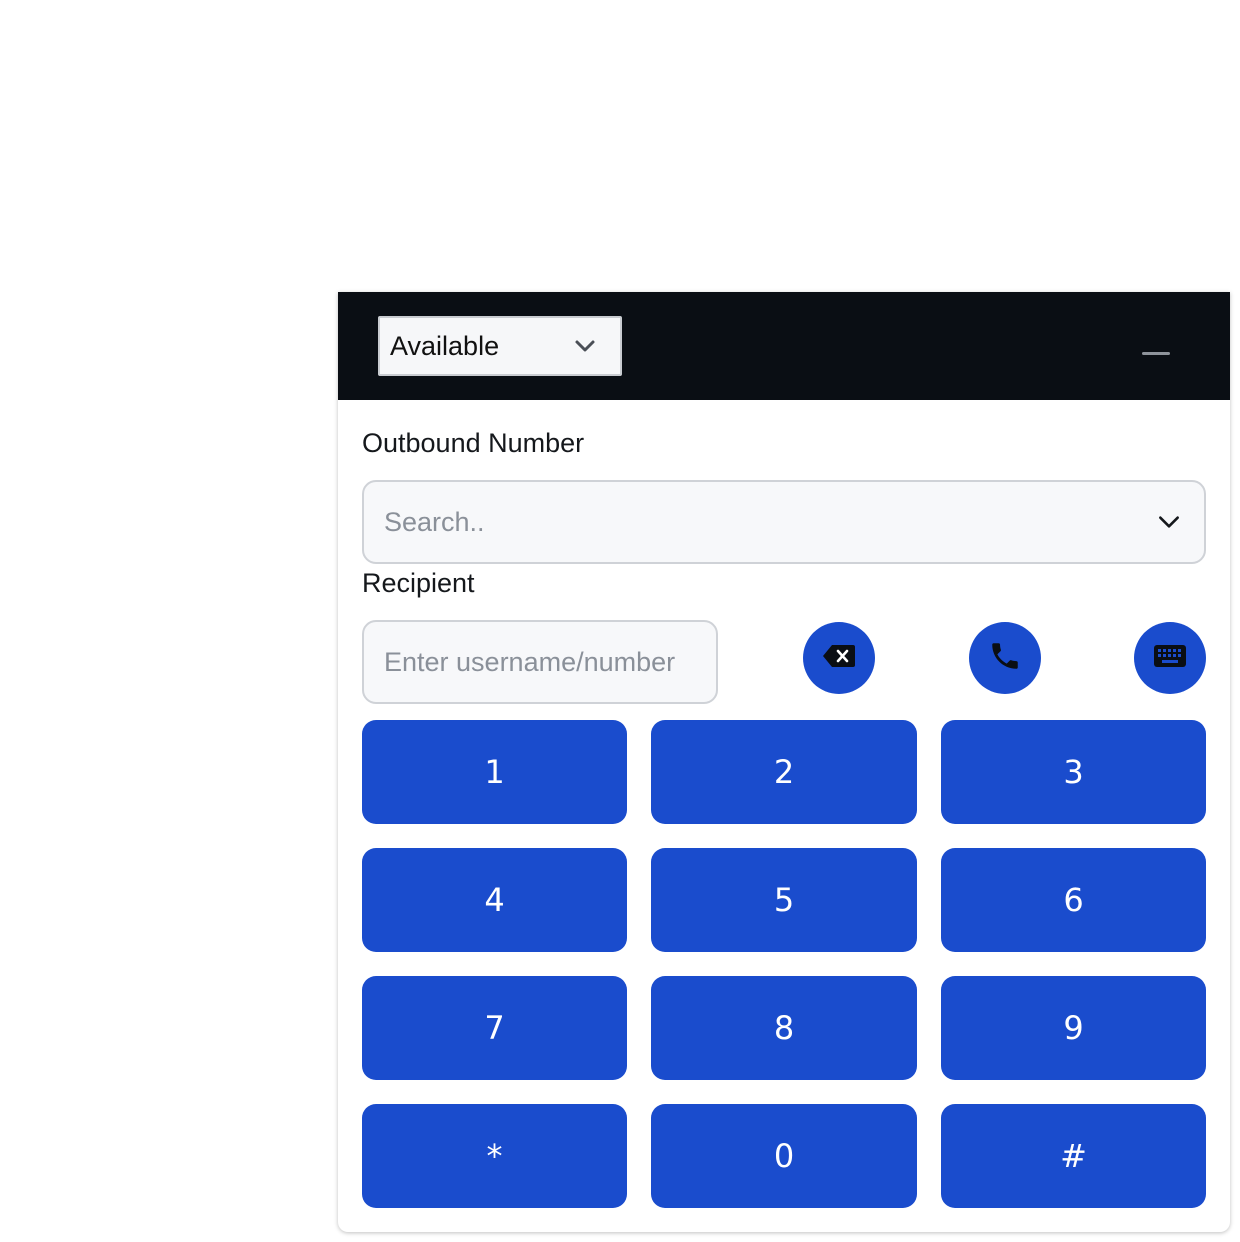 The height and width of the screenshot is (1242, 1240). Describe the element at coordinates (784, 522) in the screenshot. I see `outbound-number-select: Search..` at that location.